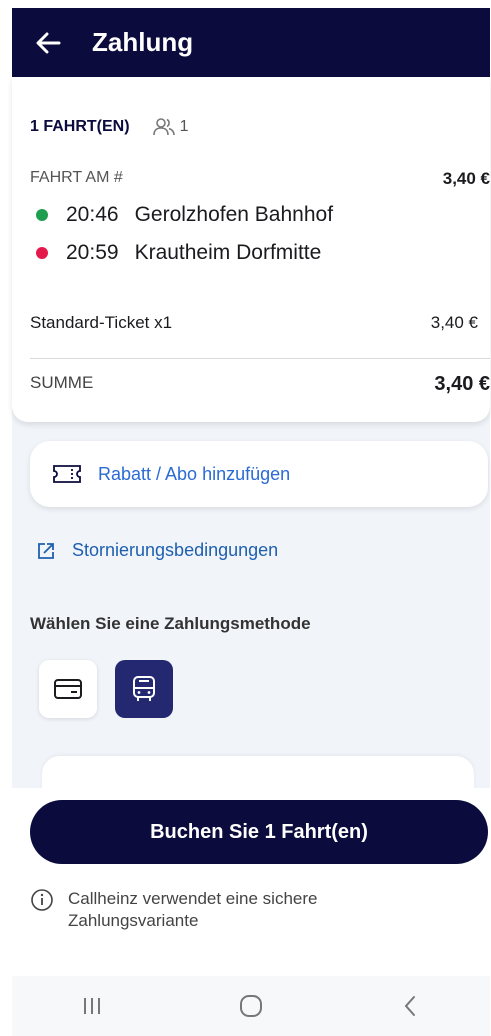 This screenshot has width=491, height=1036. What do you see at coordinates (260, 384) in the screenshot?
I see `sum-row: SUMME 3,40 €` at bounding box center [260, 384].